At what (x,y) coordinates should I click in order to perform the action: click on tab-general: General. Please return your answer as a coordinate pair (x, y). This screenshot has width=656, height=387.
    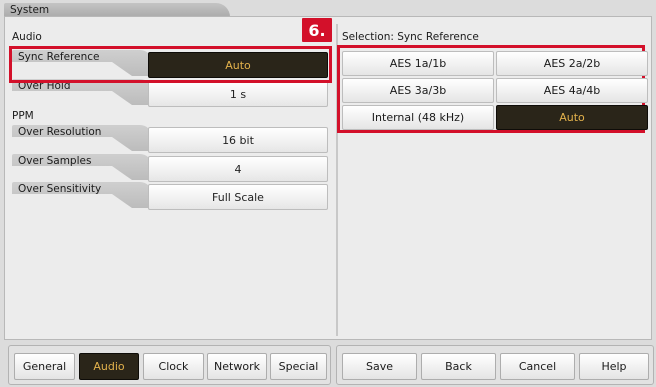
    Looking at the image, I should click on (44, 366).